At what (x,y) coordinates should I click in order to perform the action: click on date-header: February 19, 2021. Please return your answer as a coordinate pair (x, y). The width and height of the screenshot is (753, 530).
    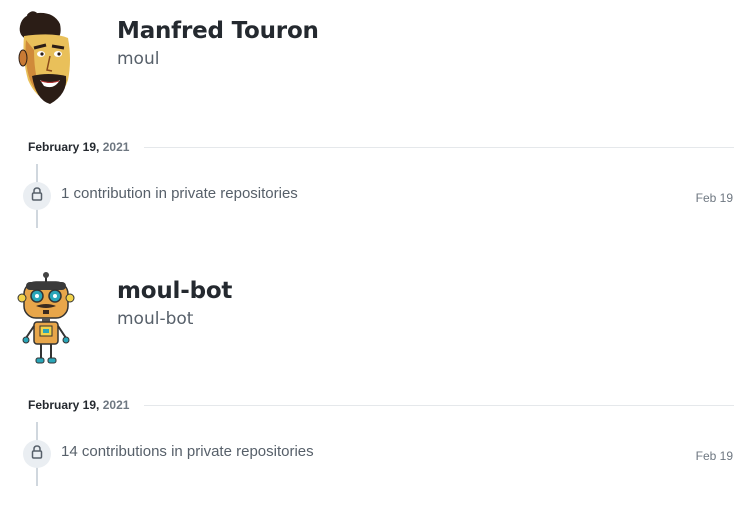
    Looking at the image, I should click on (78, 405).